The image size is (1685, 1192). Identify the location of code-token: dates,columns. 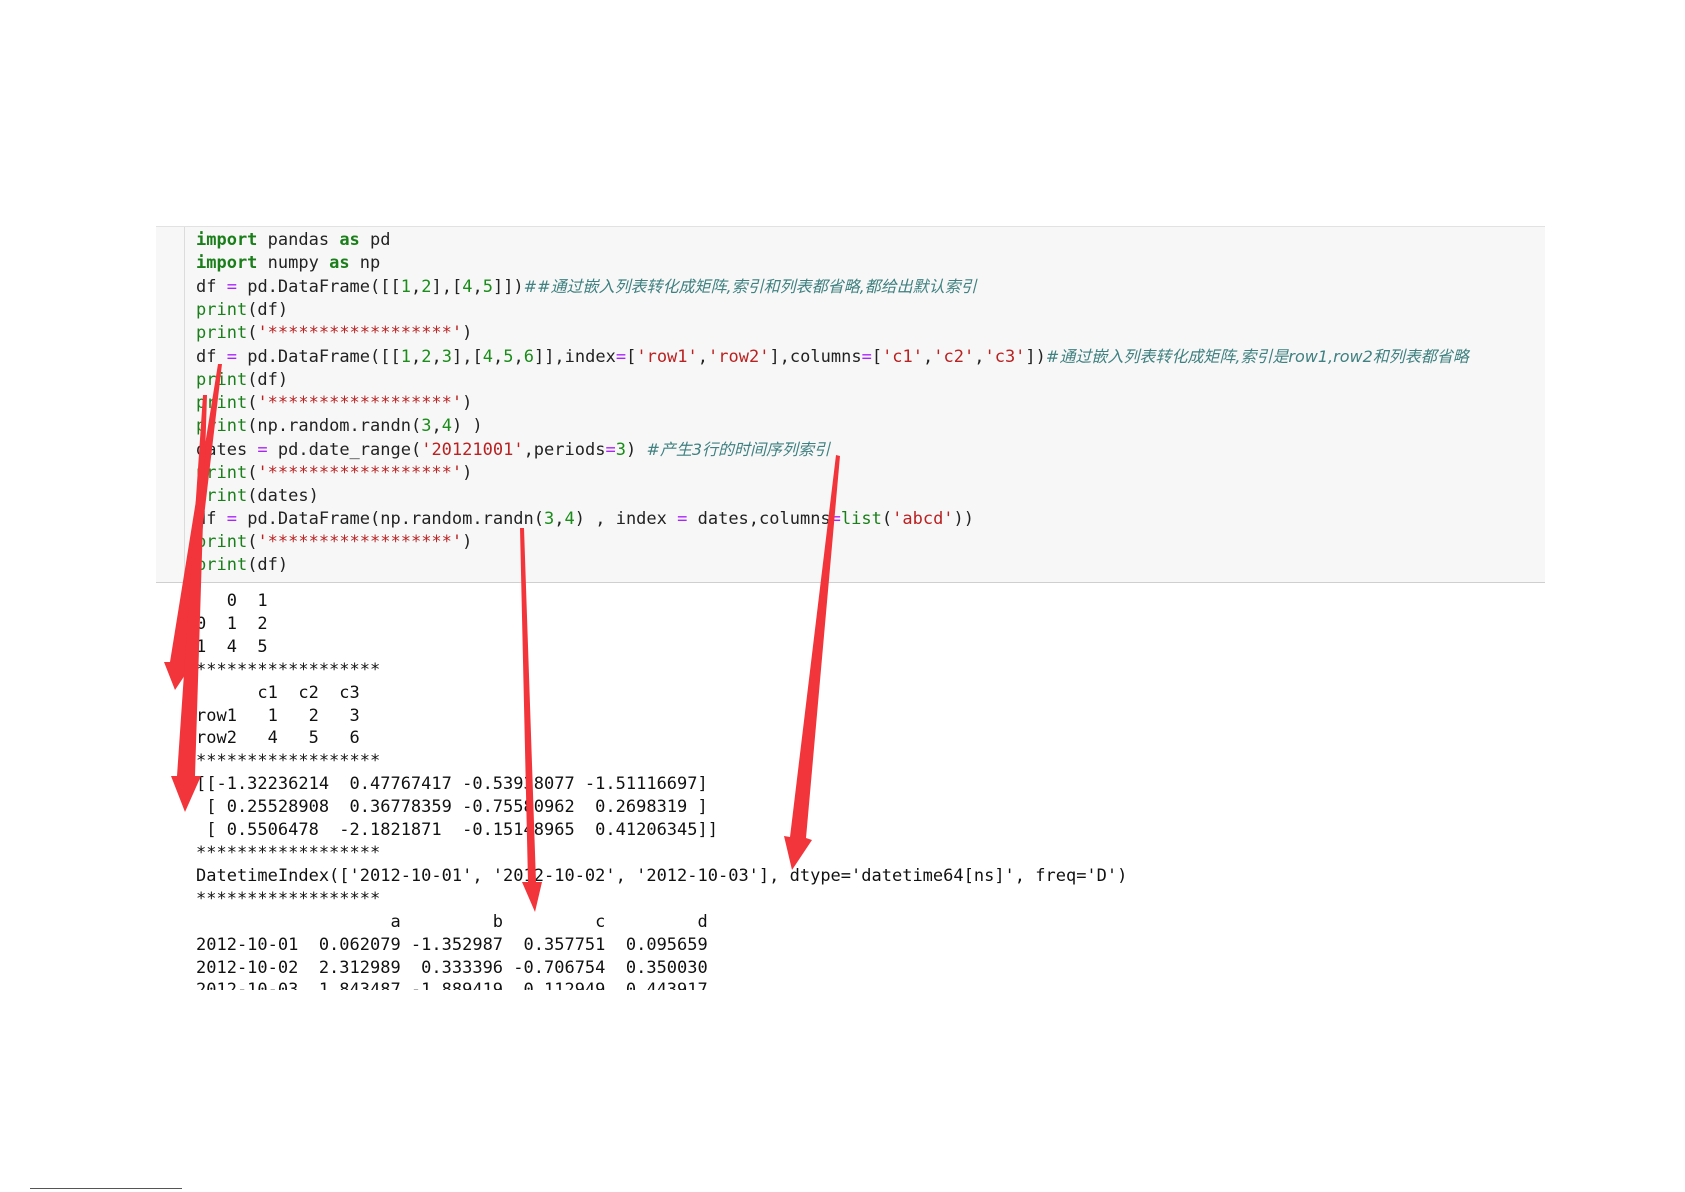
(759, 519).